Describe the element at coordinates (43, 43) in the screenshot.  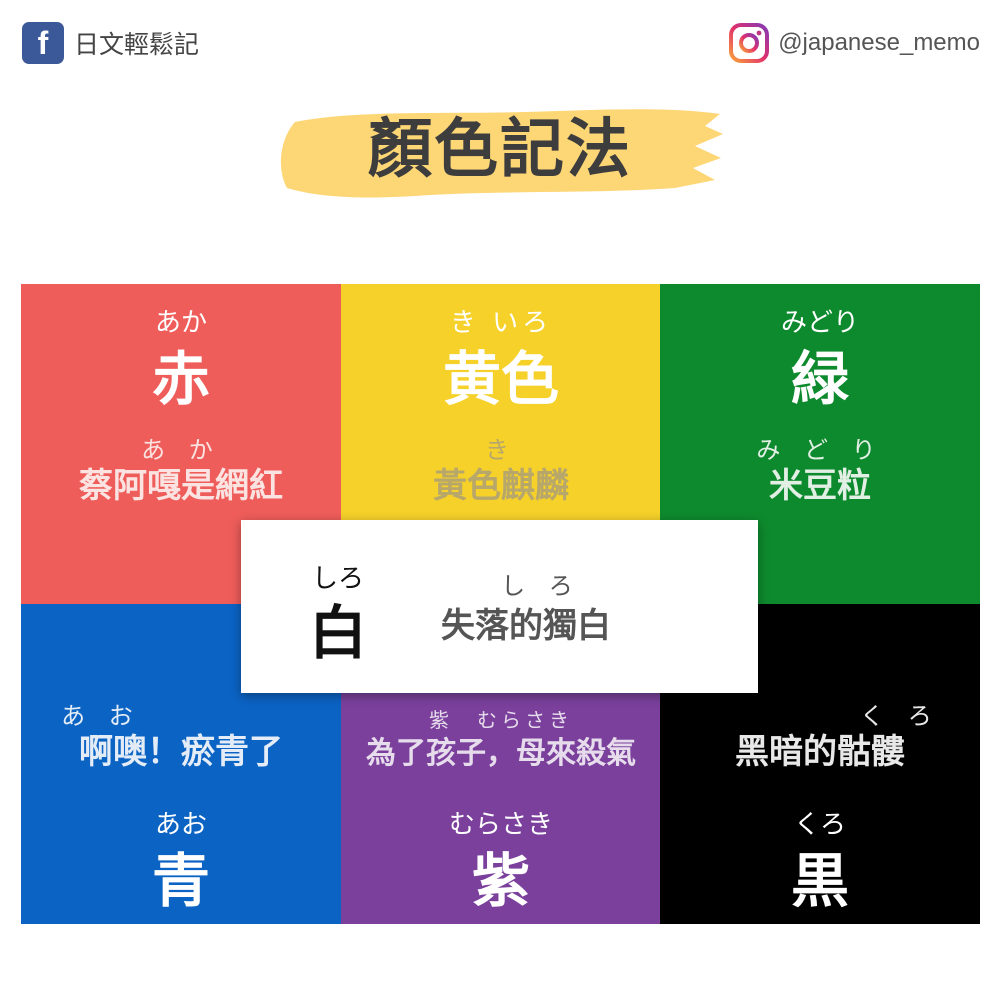
I see `facebook-icon: f` at that location.